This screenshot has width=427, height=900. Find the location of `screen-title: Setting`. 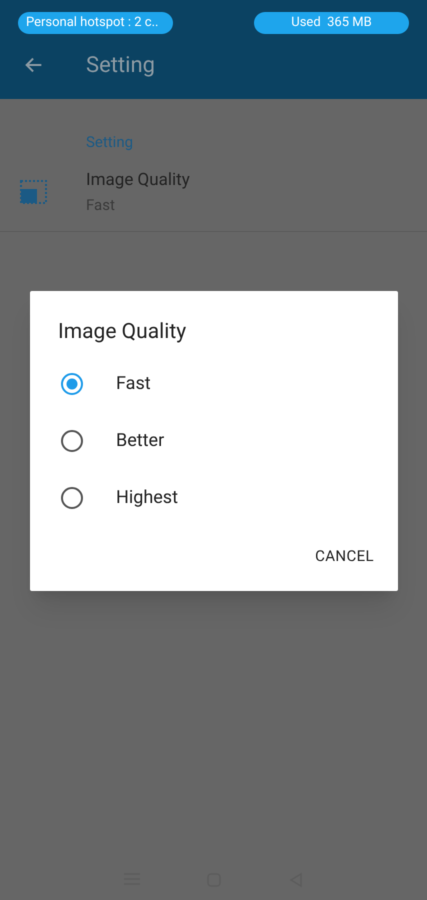

screen-title: Setting is located at coordinates (120, 66).